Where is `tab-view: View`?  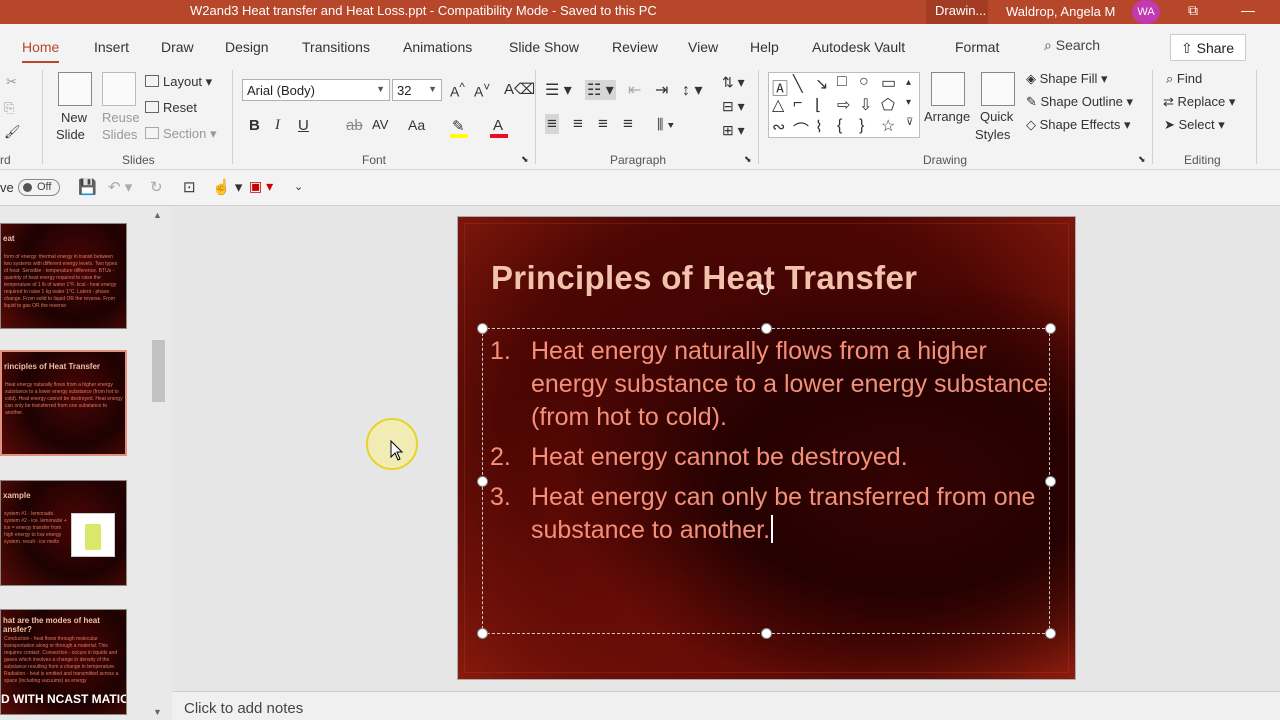 tab-view: View is located at coordinates (703, 47).